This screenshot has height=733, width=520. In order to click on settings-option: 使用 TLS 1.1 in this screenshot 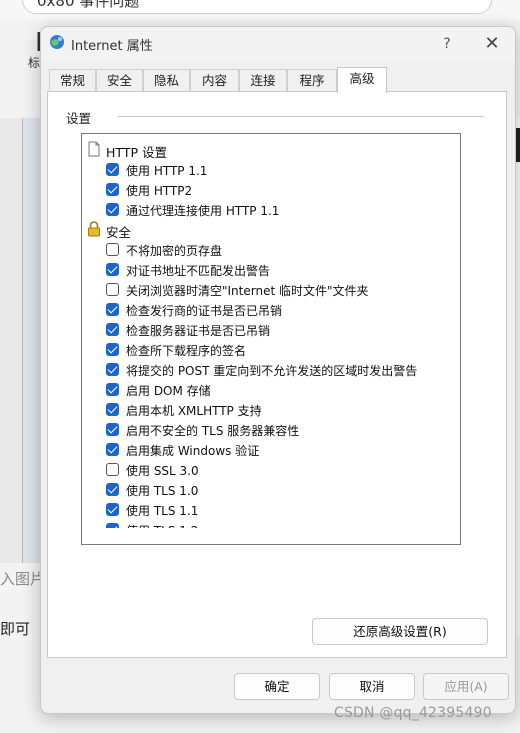, I will do `click(262, 510)`.